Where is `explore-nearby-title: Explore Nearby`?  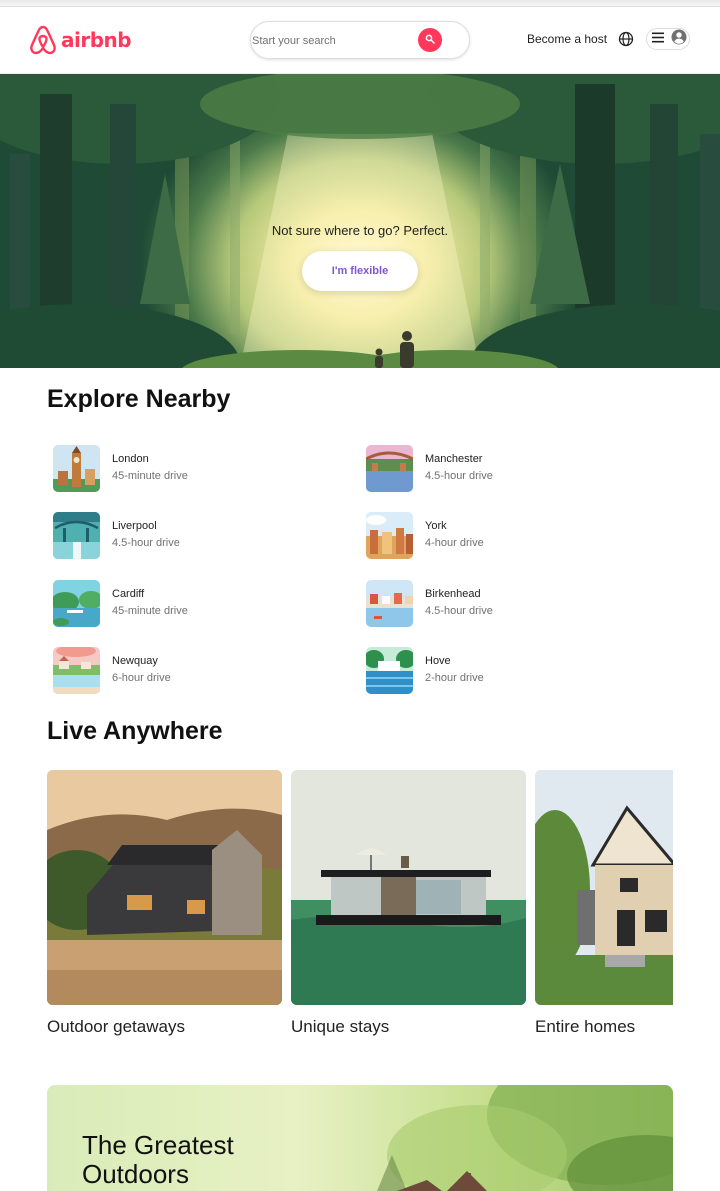
explore-nearby-title: Explore Nearby is located at coordinates (139, 399).